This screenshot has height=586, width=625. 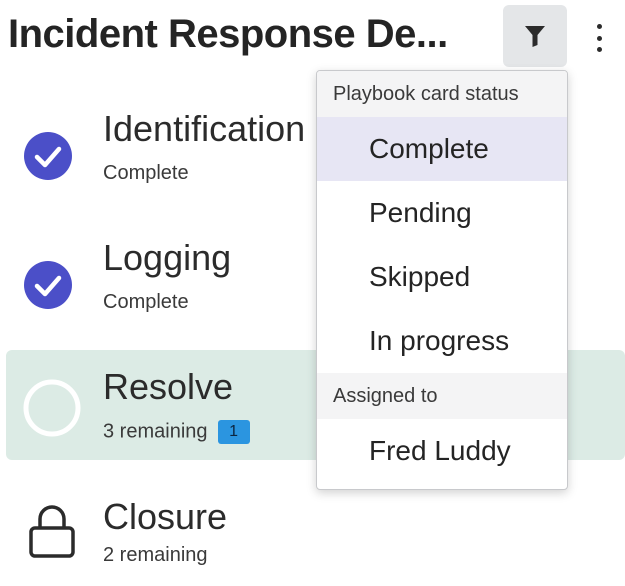 I want to click on lock-icon, so click(x=52, y=531).